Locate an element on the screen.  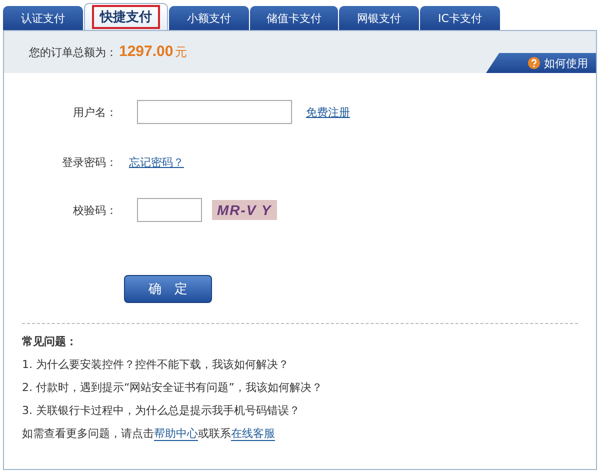
currency-unit: 元 is located at coordinates (181, 52).